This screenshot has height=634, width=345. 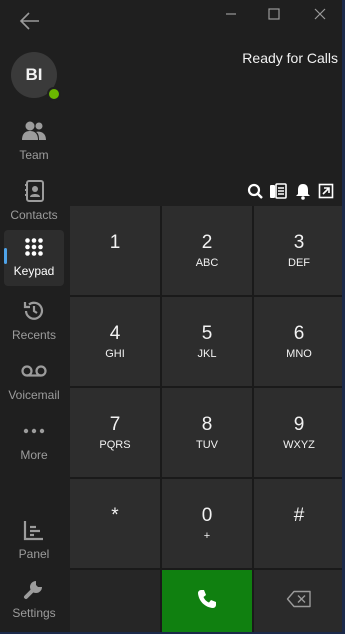 What do you see at coordinates (34, 191) in the screenshot?
I see `contacts-book-icon` at bounding box center [34, 191].